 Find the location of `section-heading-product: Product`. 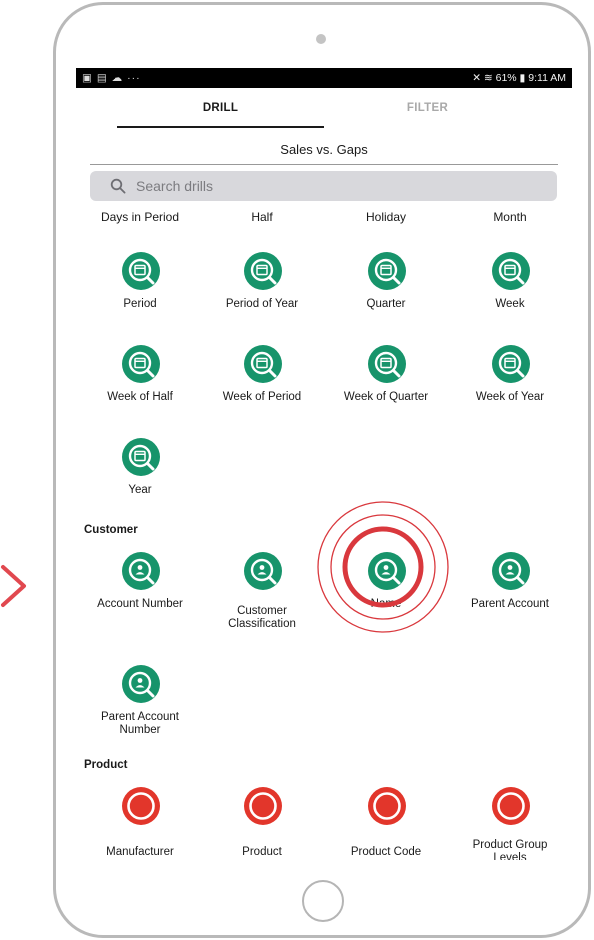

section-heading-product: Product is located at coordinates (106, 765).